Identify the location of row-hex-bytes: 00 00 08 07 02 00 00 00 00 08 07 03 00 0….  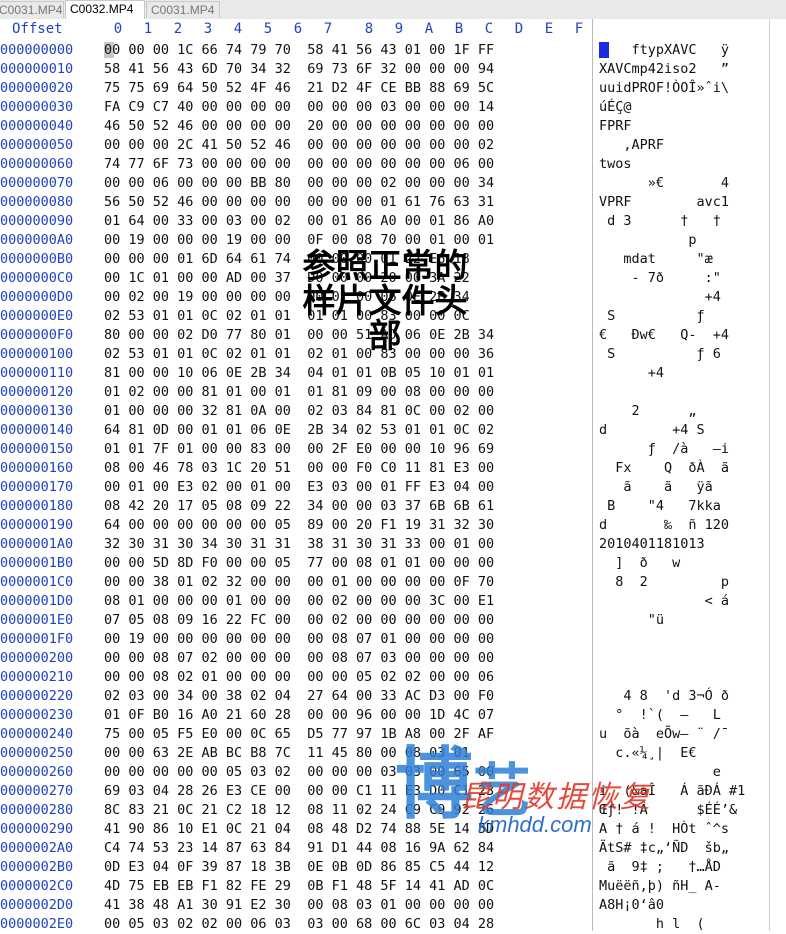
(299, 658).